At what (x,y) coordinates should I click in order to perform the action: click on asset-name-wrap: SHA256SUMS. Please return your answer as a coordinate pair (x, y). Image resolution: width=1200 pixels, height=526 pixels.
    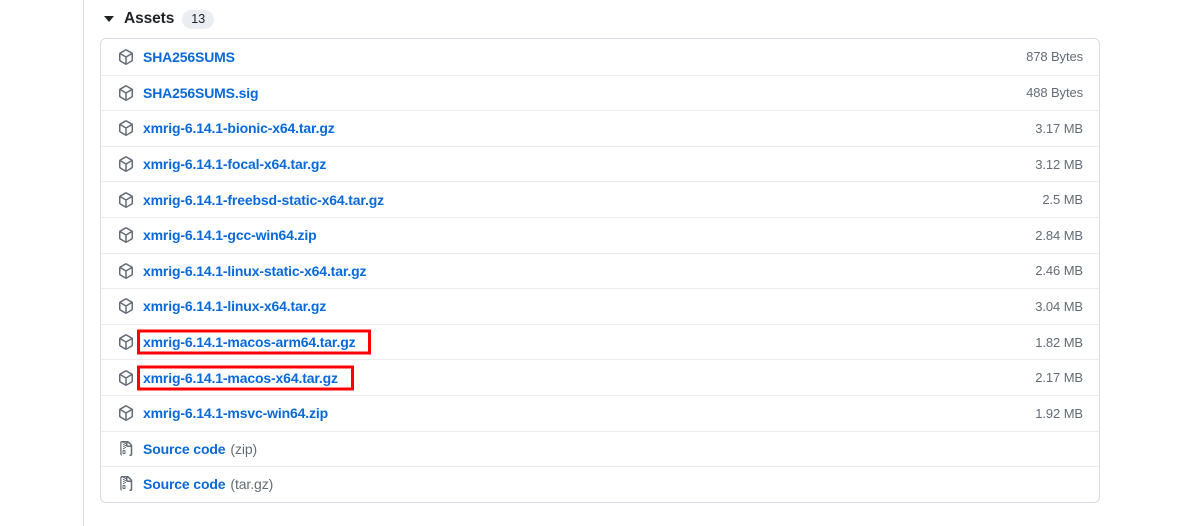
    Looking at the image, I should click on (584, 57).